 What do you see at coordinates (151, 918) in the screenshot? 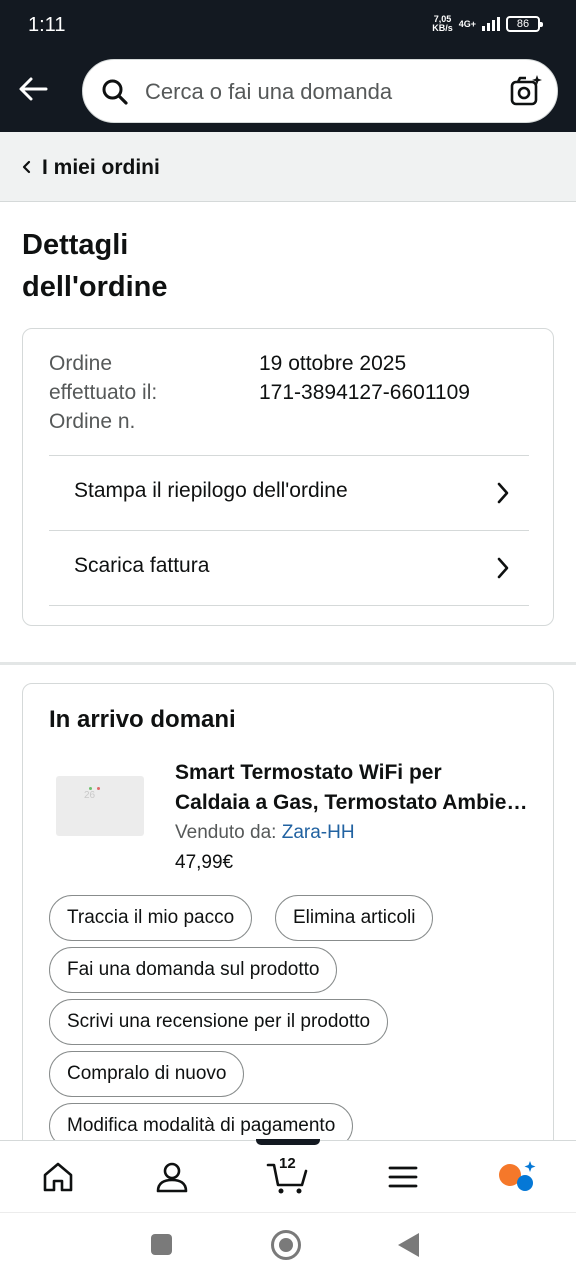
I see `track-package-button: Traccia il mio pacco` at bounding box center [151, 918].